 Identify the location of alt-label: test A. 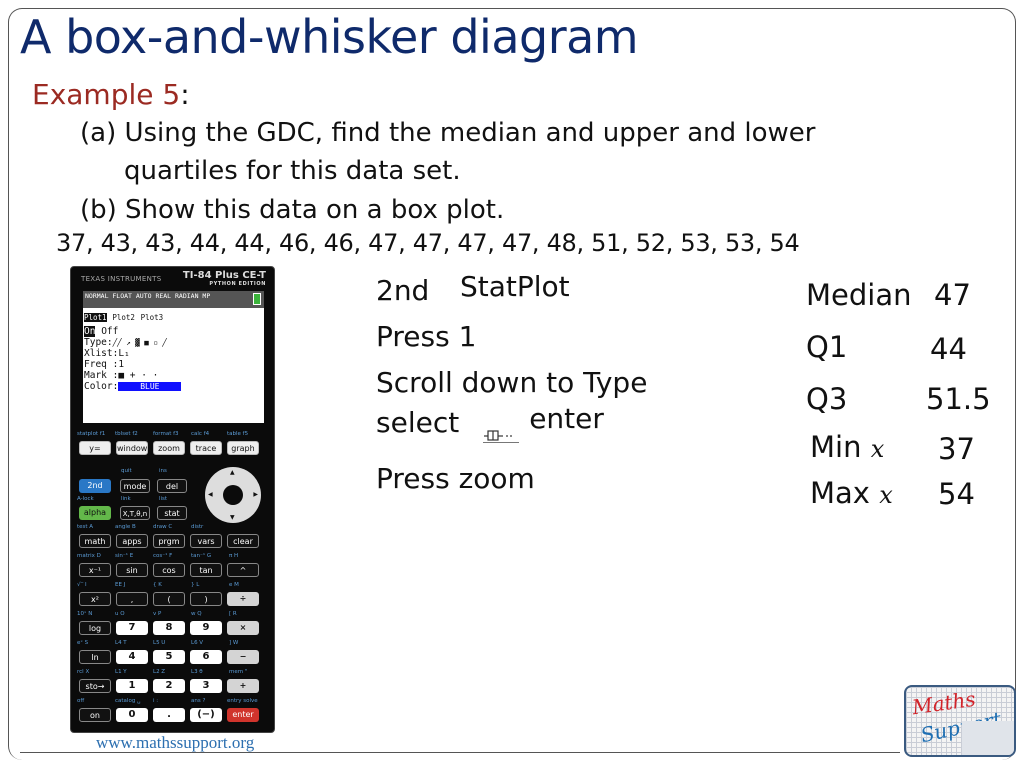
(85, 527).